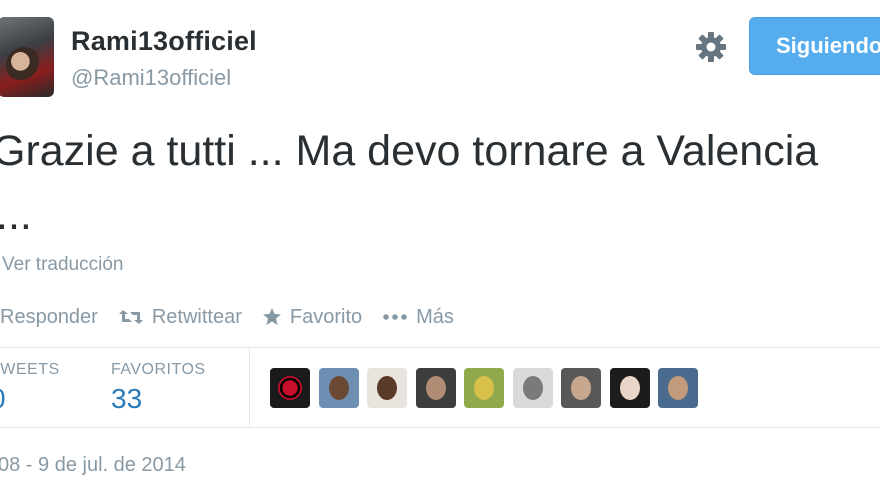 This screenshot has width=880, height=495. What do you see at coordinates (30, 399) in the screenshot?
I see `retweets-count: 0` at bounding box center [30, 399].